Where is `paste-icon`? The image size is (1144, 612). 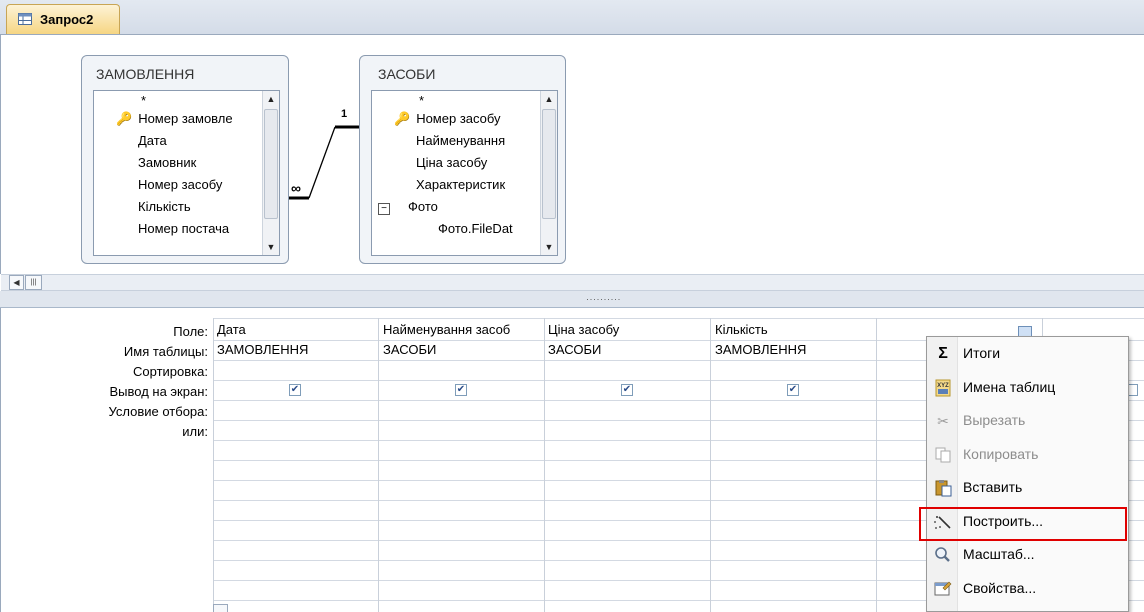 paste-icon is located at coordinates (943, 488).